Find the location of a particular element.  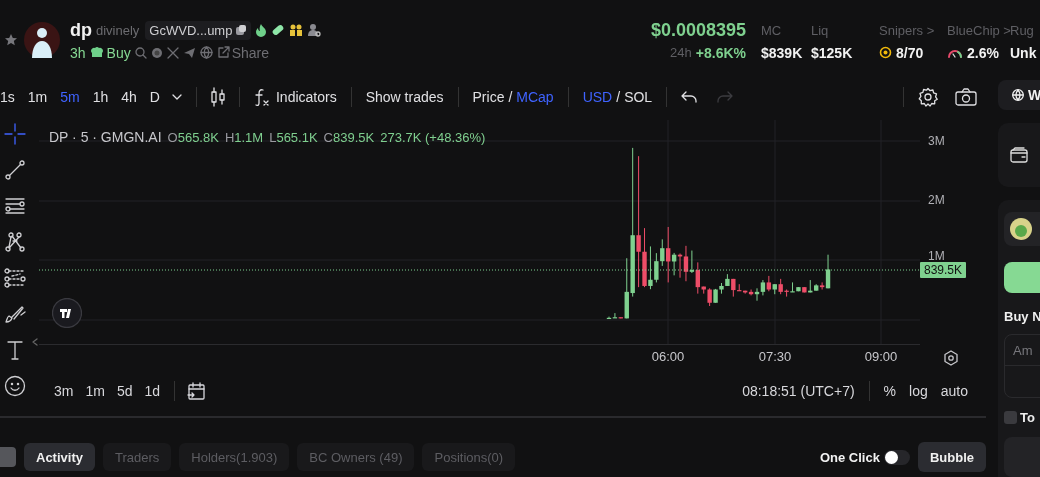

toggle-option: USD is located at coordinates (597, 96).